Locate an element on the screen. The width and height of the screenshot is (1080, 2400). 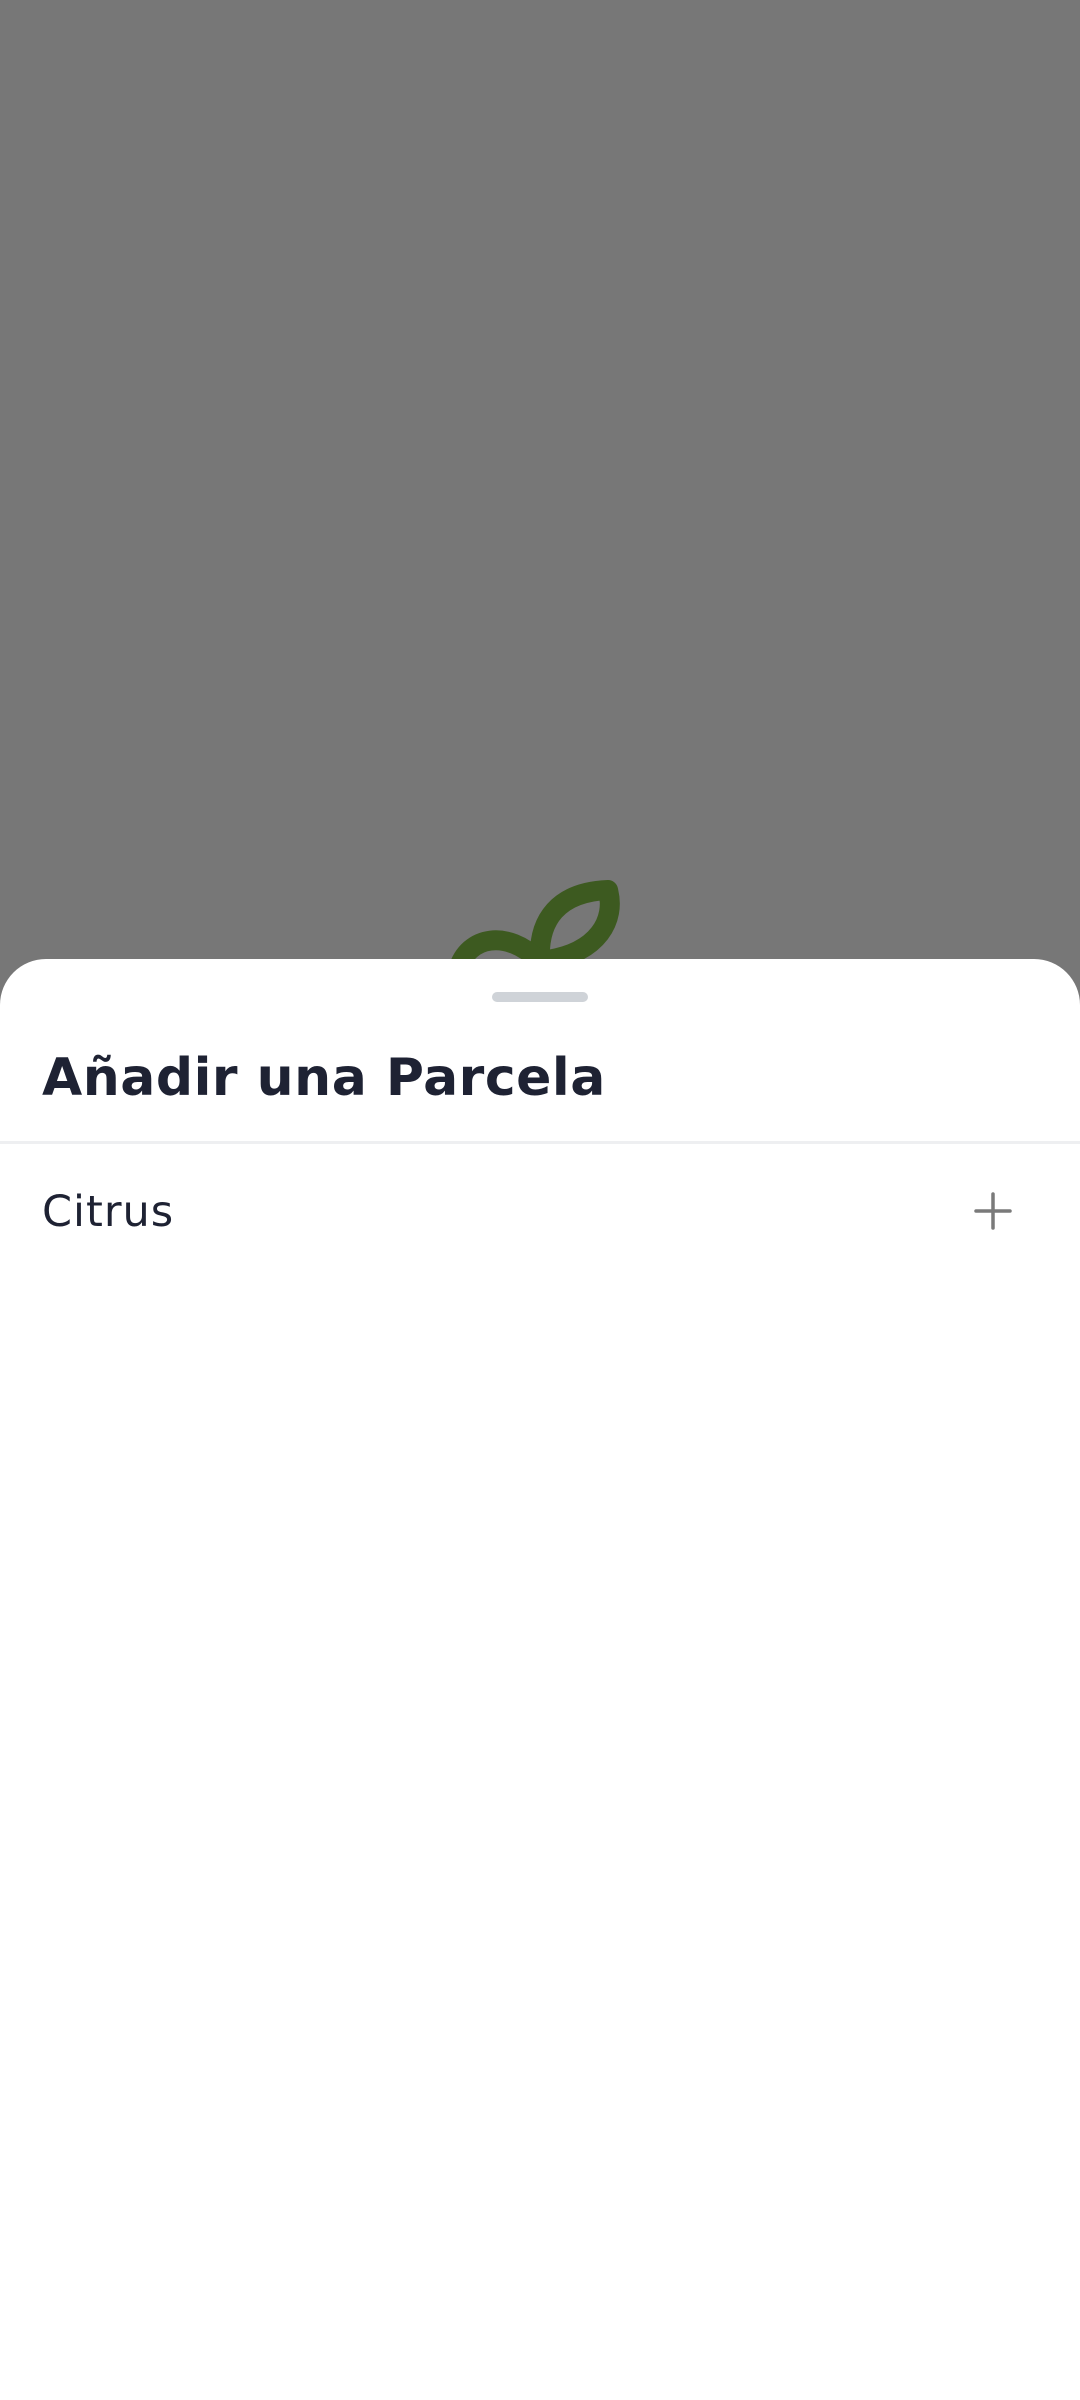
add-parcel-button is located at coordinates (993, 1211).